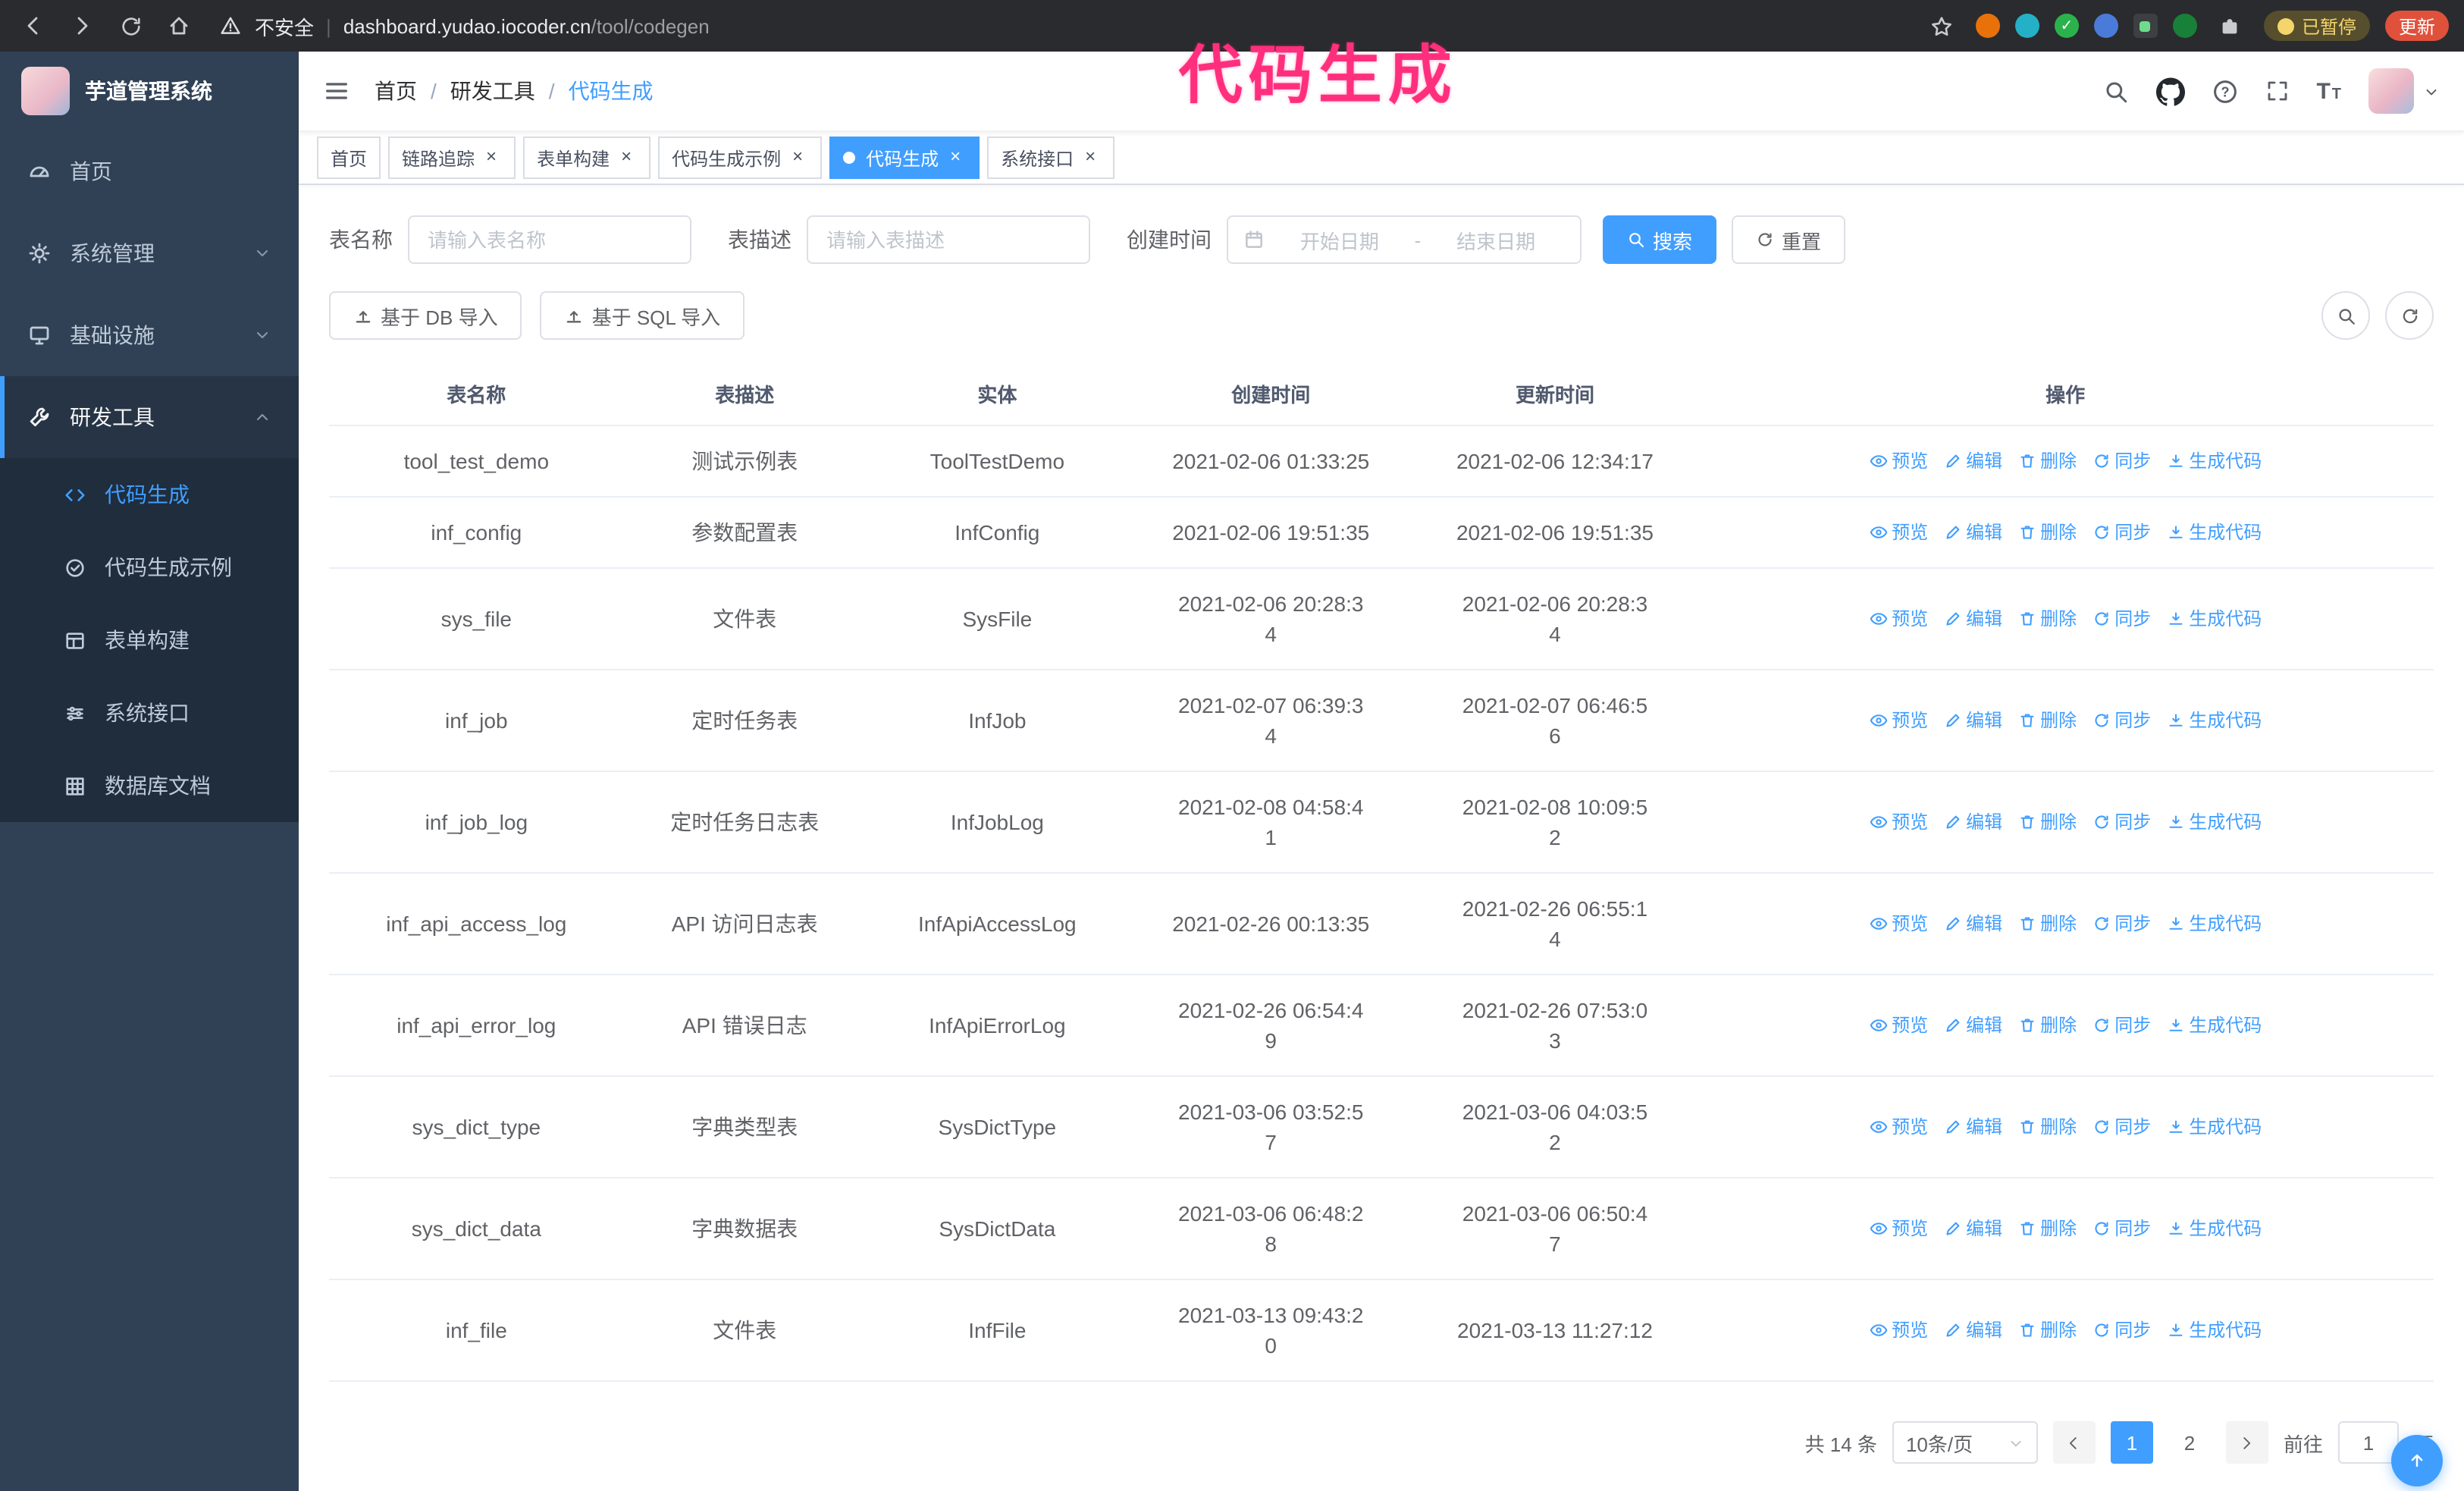  I want to click on extensions-puzzle-icon, so click(2230, 26).